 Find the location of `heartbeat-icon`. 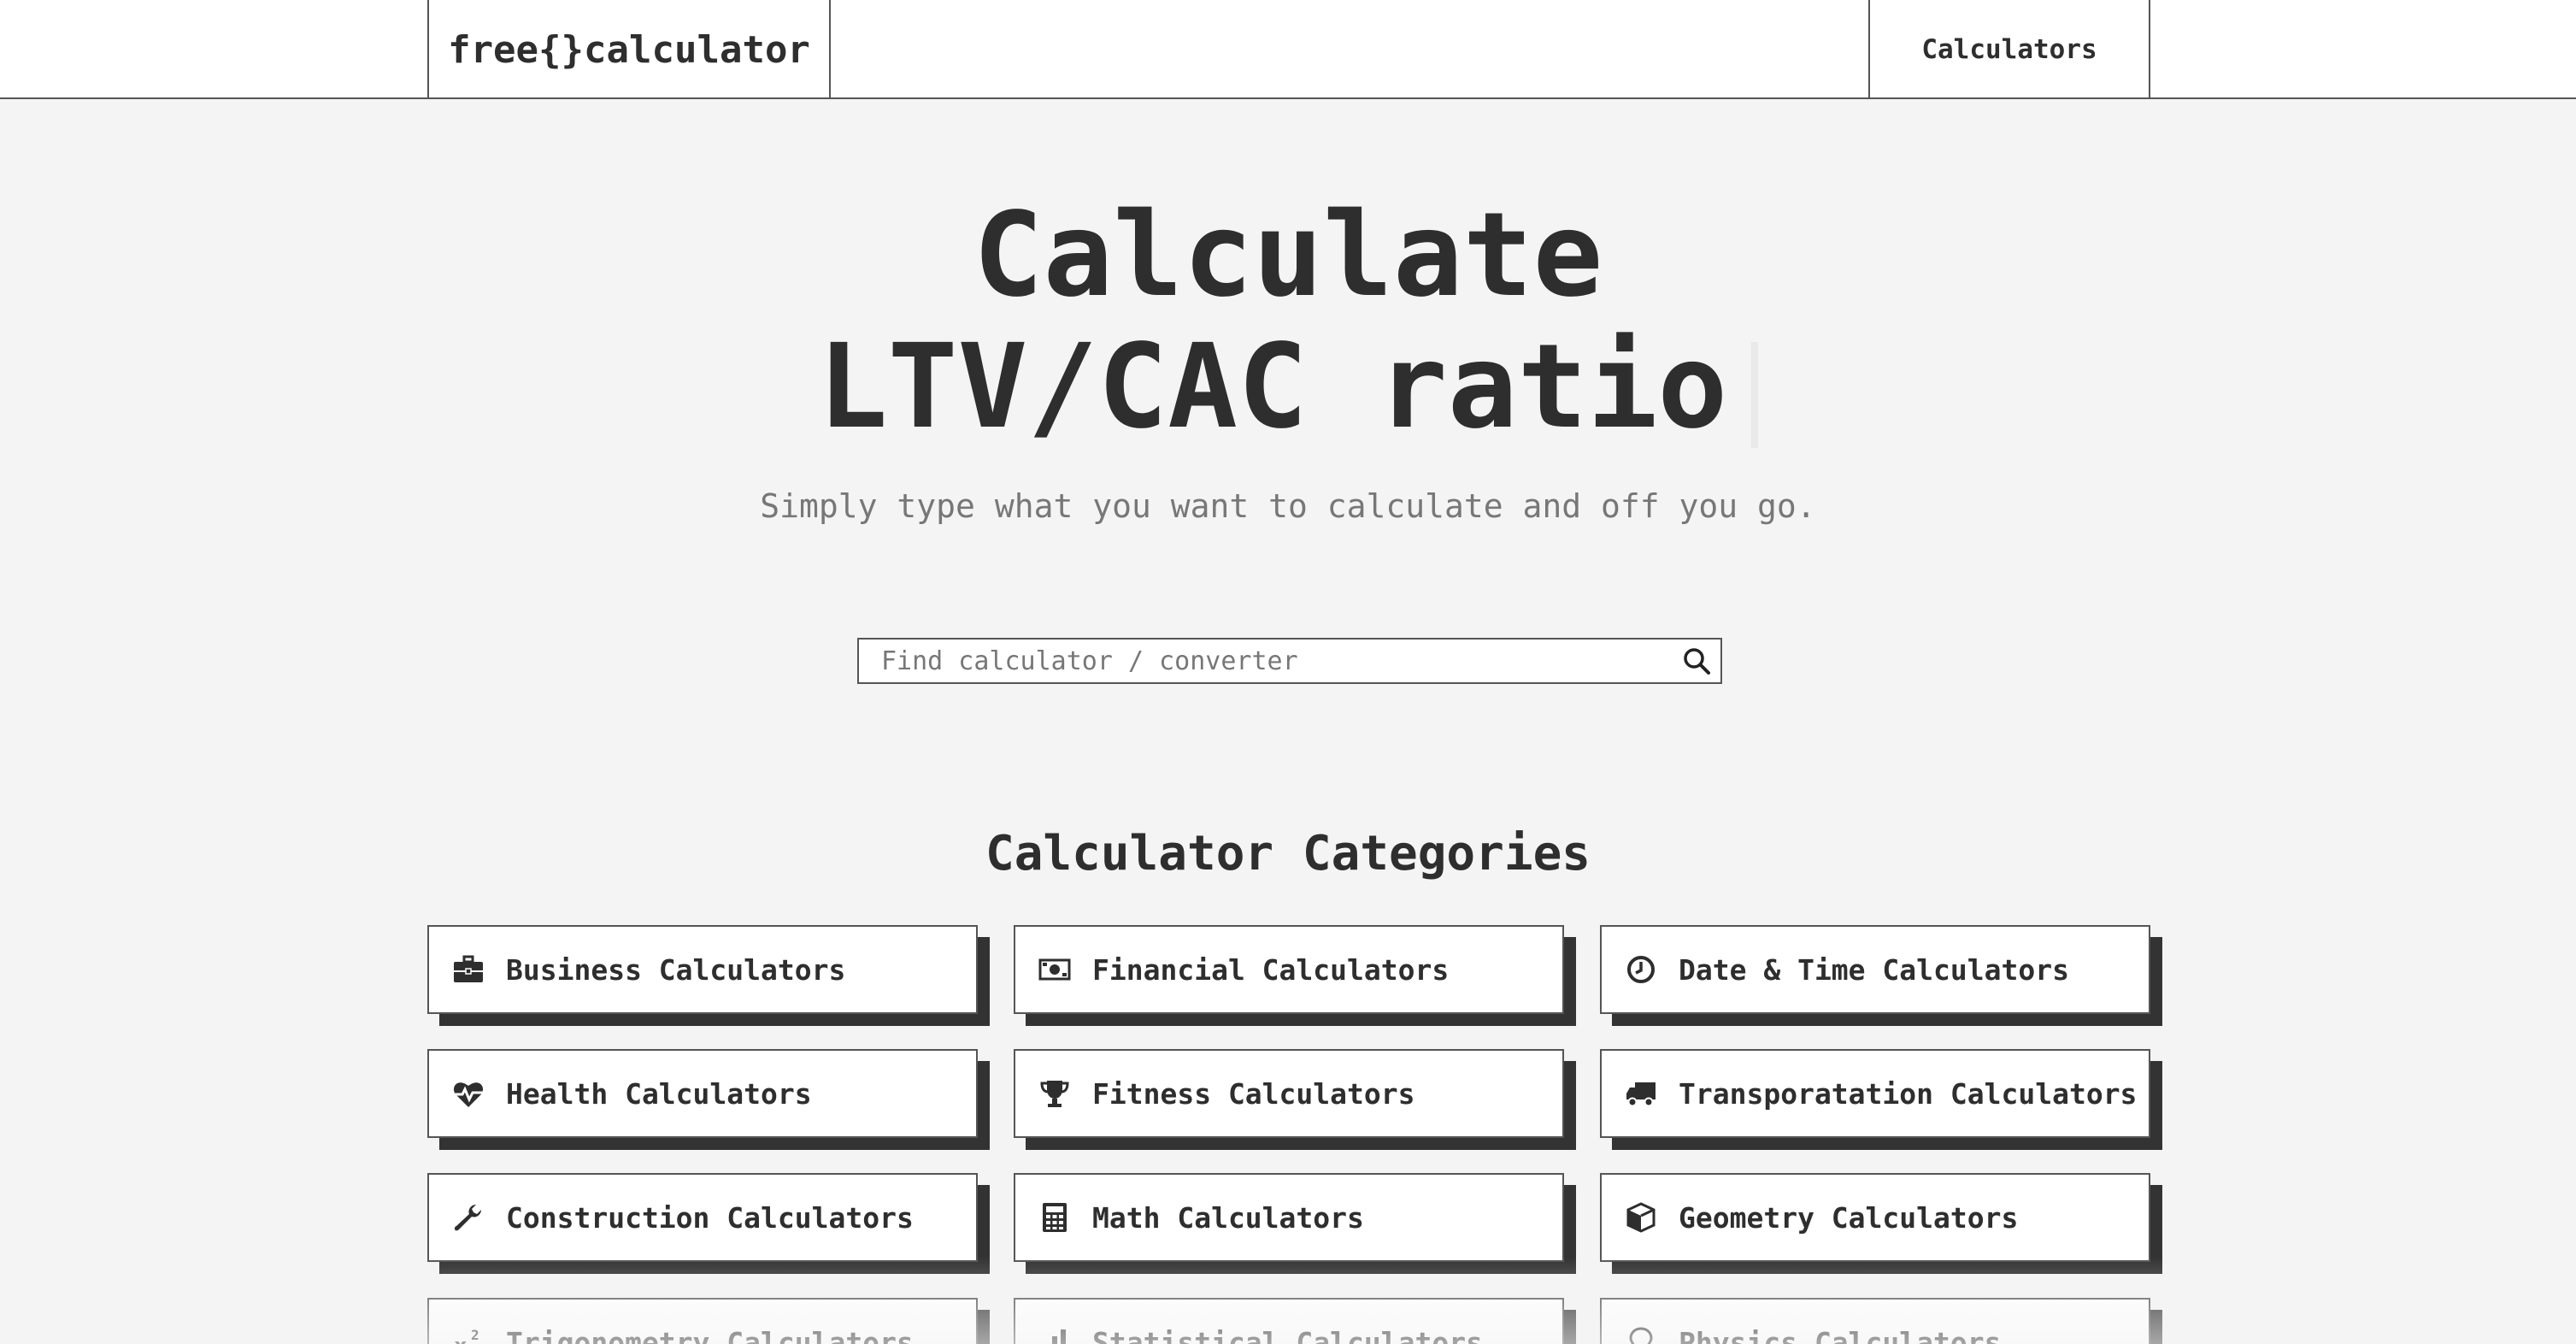

heartbeat-icon is located at coordinates (468, 1094).